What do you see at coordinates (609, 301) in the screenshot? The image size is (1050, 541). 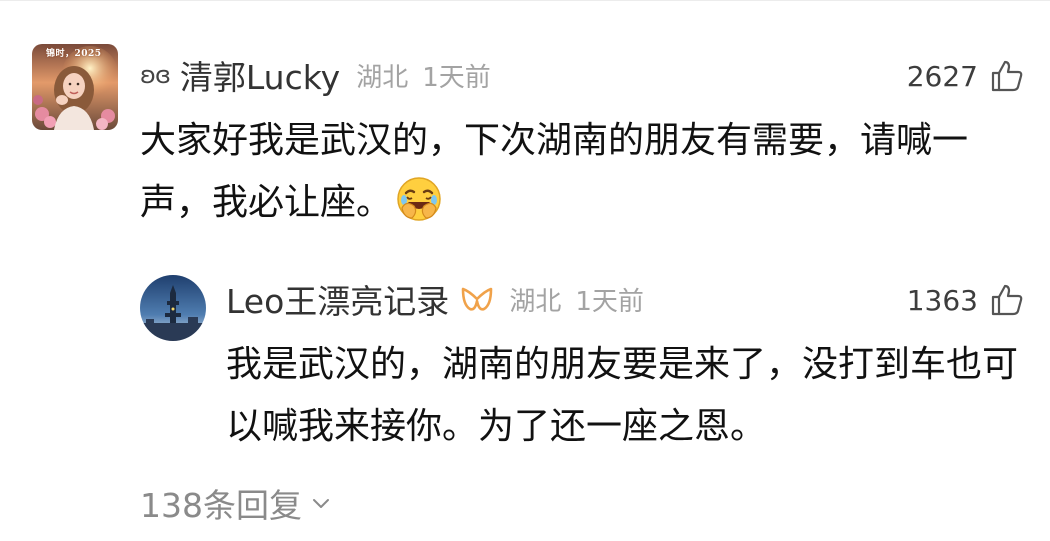 I see `reply-timestamp: 1天前` at bounding box center [609, 301].